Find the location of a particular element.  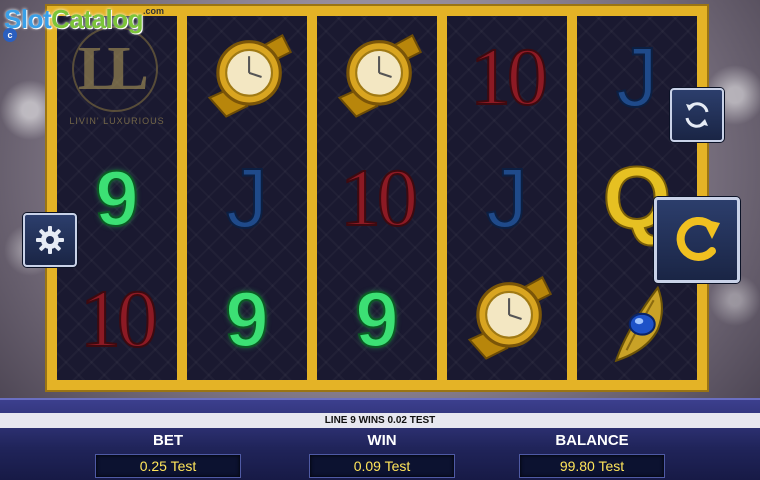

win-label: WIN is located at coordinates (382, 440).